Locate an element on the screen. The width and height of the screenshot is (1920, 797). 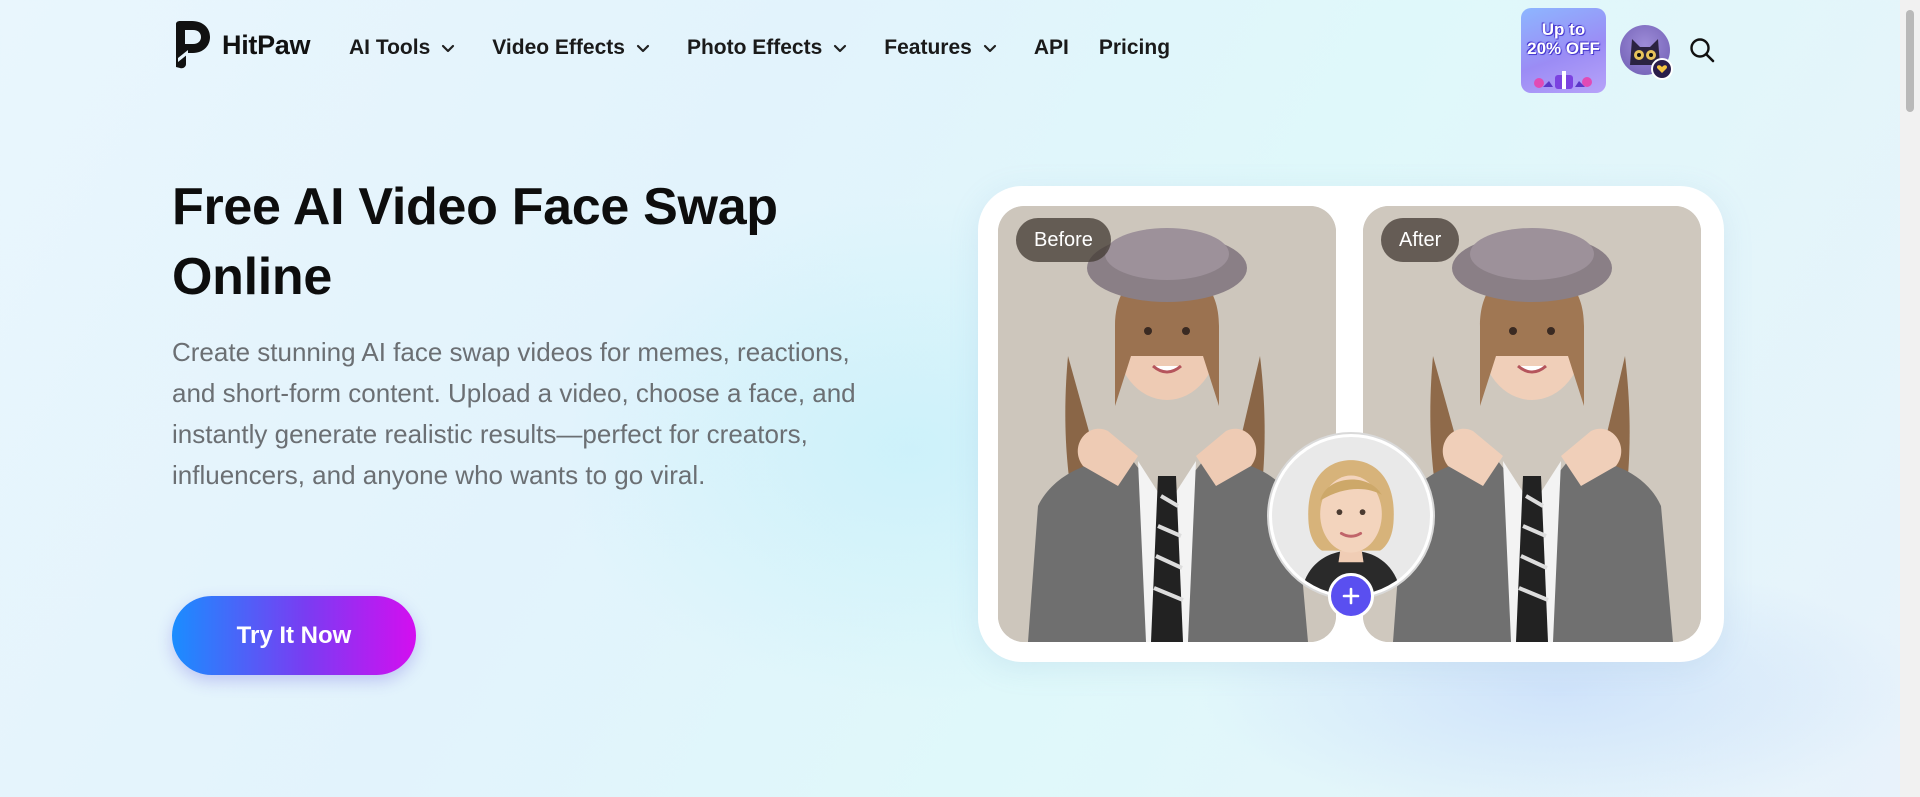
nav-item-label: Photo Effects is located at coordinates (754, 47).